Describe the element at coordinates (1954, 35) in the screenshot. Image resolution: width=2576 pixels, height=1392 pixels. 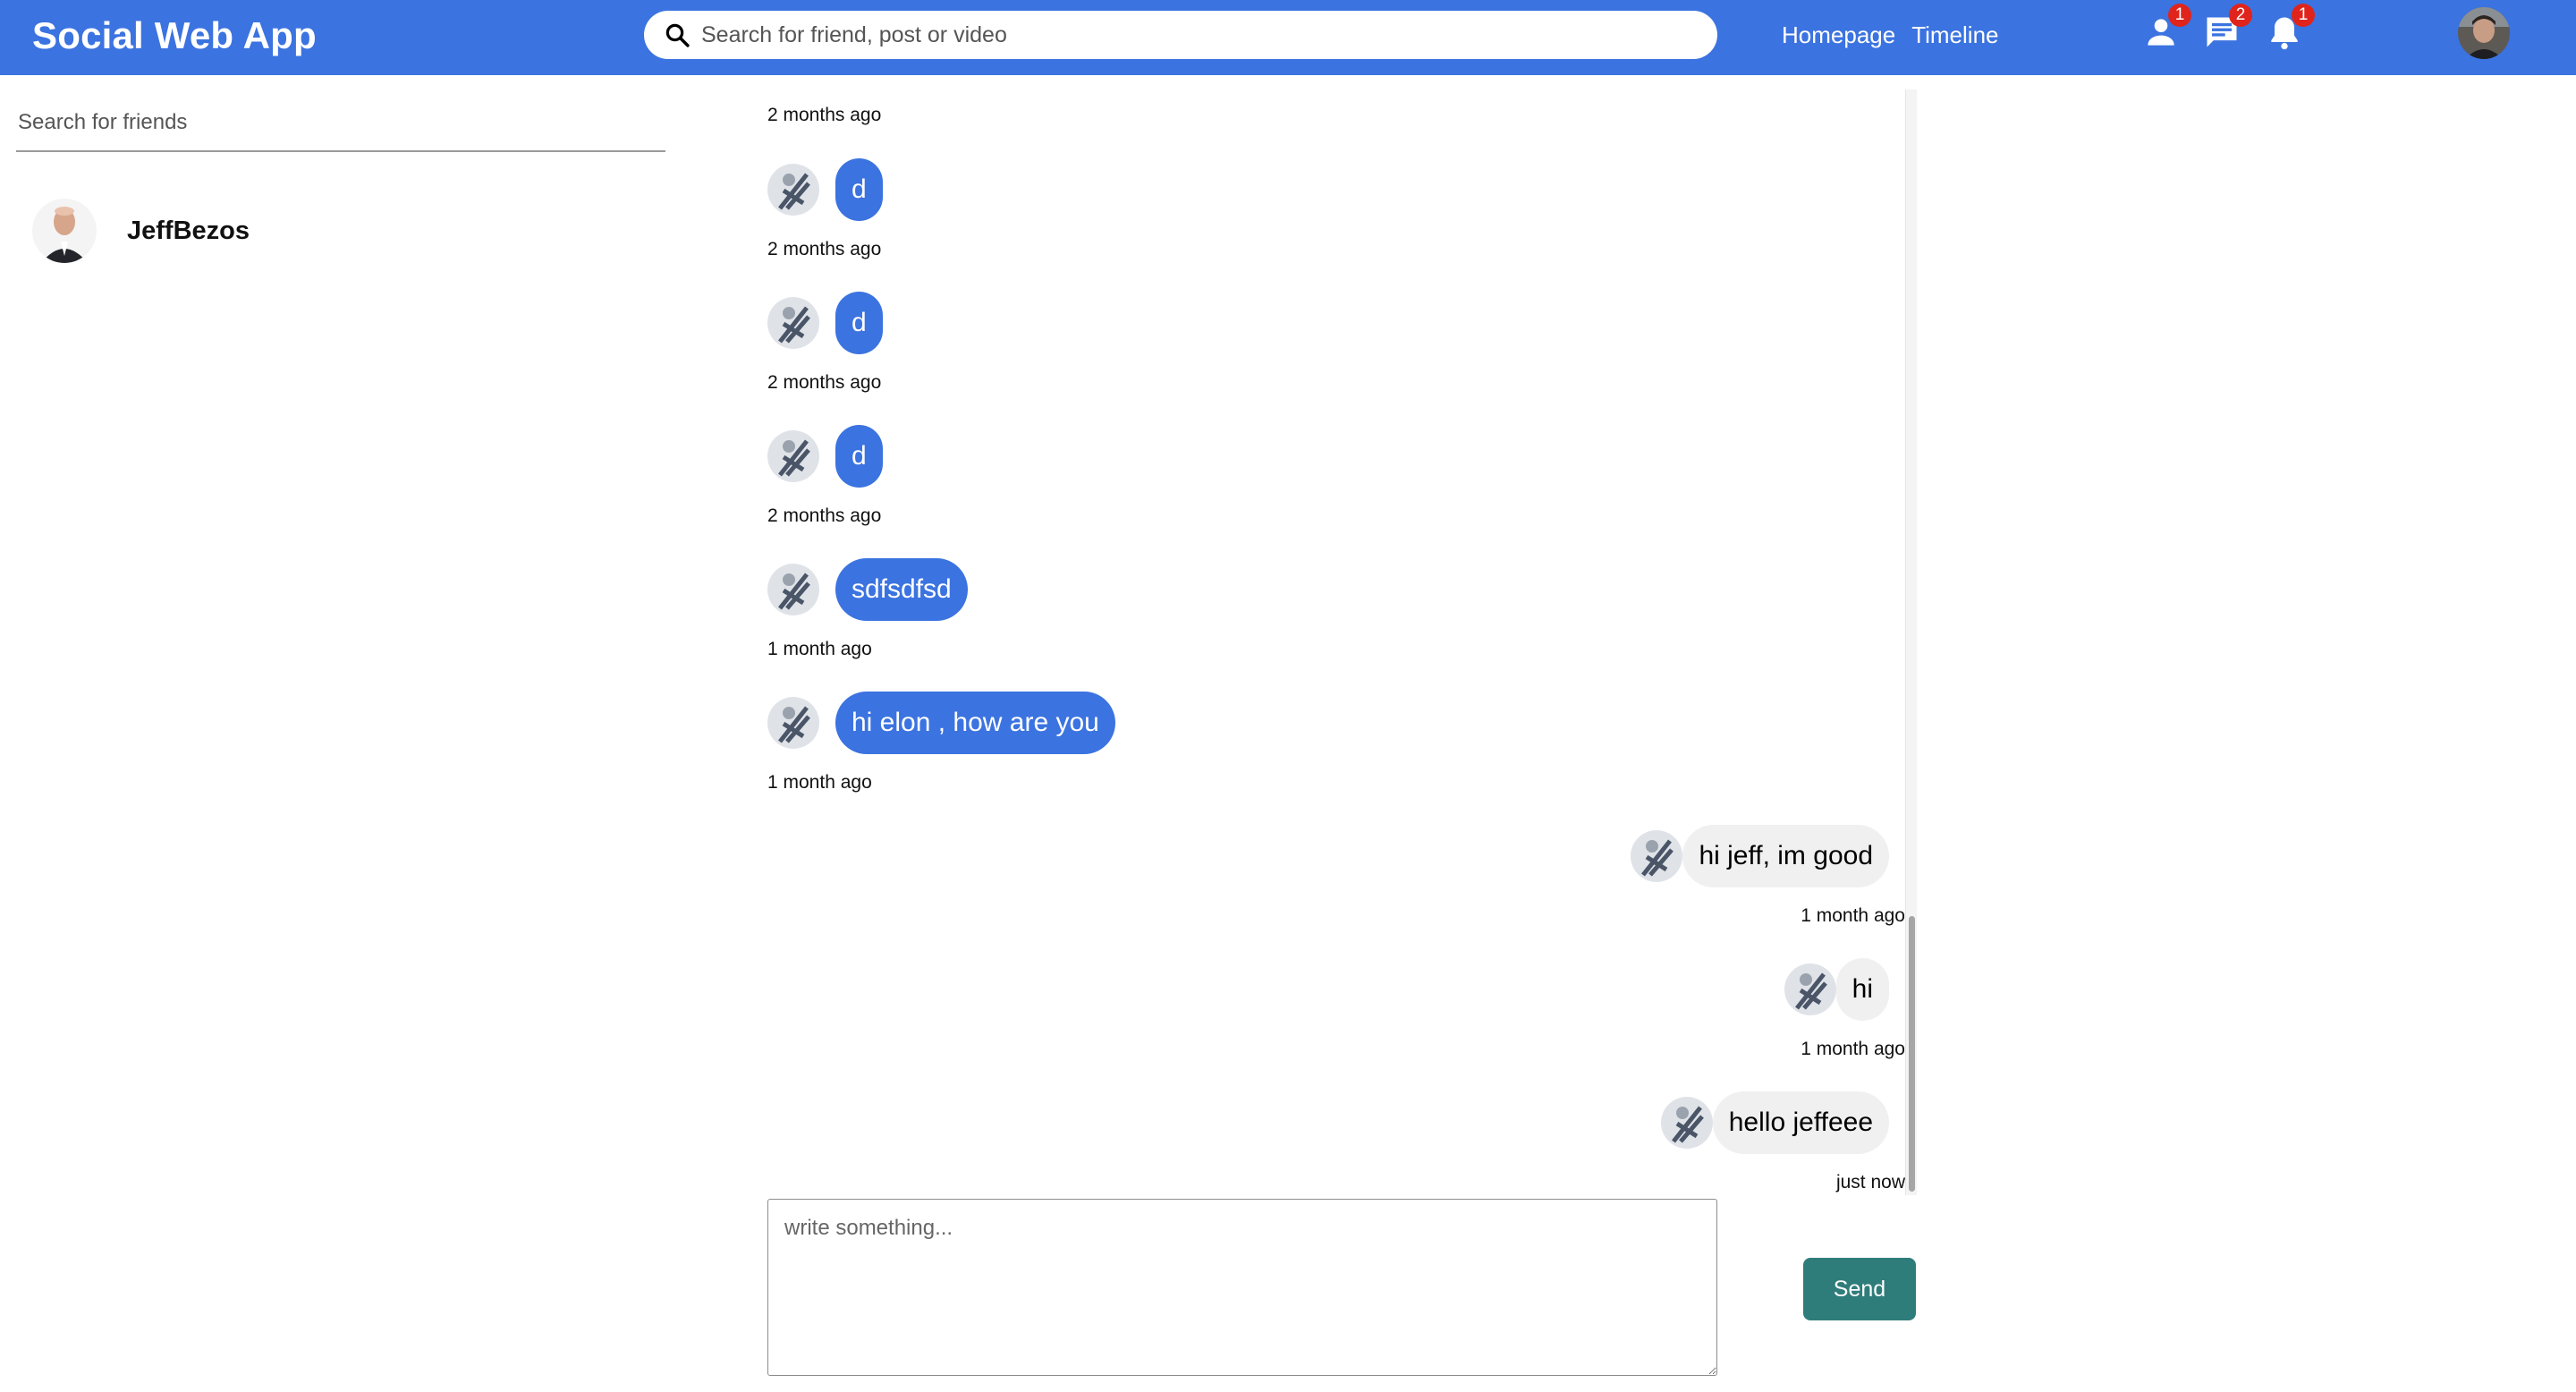
I see `nav-timeline-link: Timeline` at that location.